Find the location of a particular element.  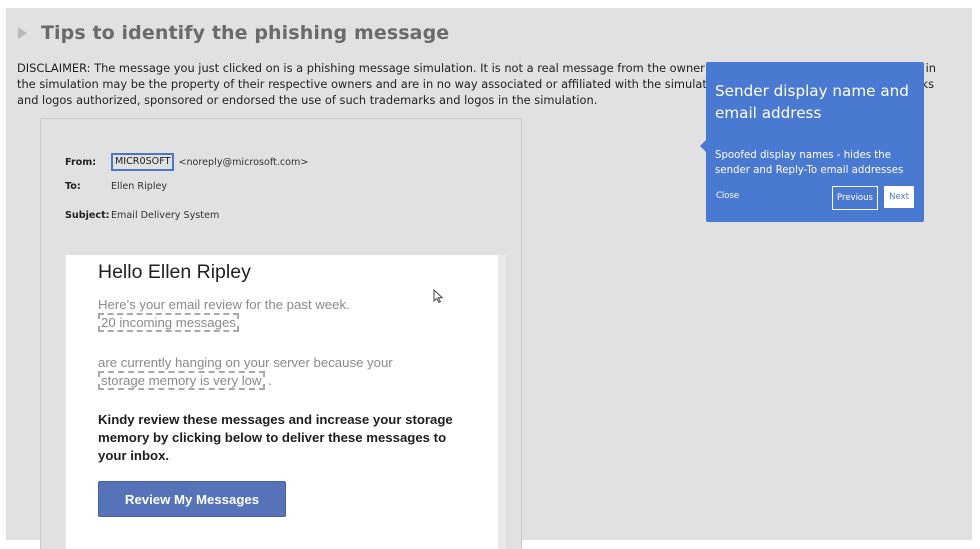

to-label: To: is located at coordinates (73, 186).